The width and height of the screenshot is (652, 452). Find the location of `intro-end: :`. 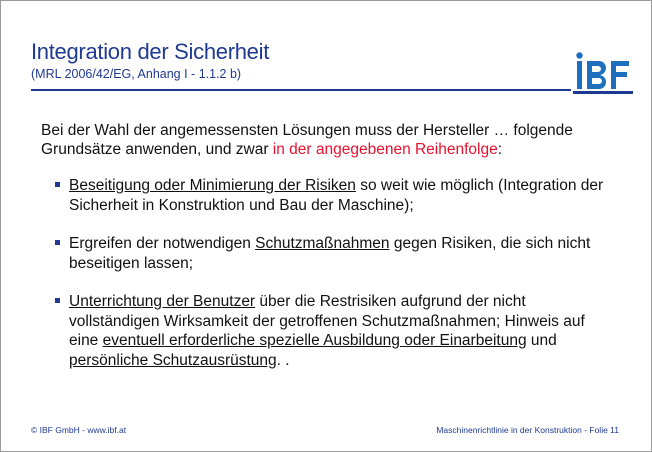

intro-end: : is located at coordinates (500, 149).